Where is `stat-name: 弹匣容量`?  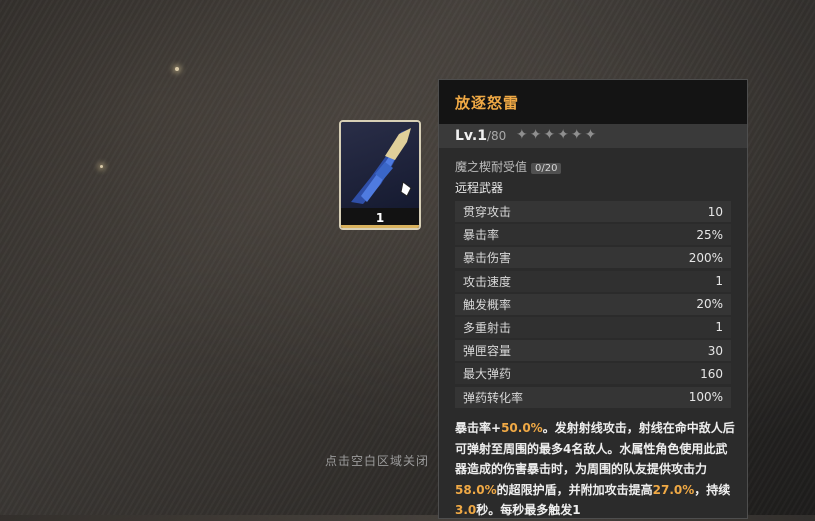
stat-name: 弹匣容量 is located at coordinates (487, 351).